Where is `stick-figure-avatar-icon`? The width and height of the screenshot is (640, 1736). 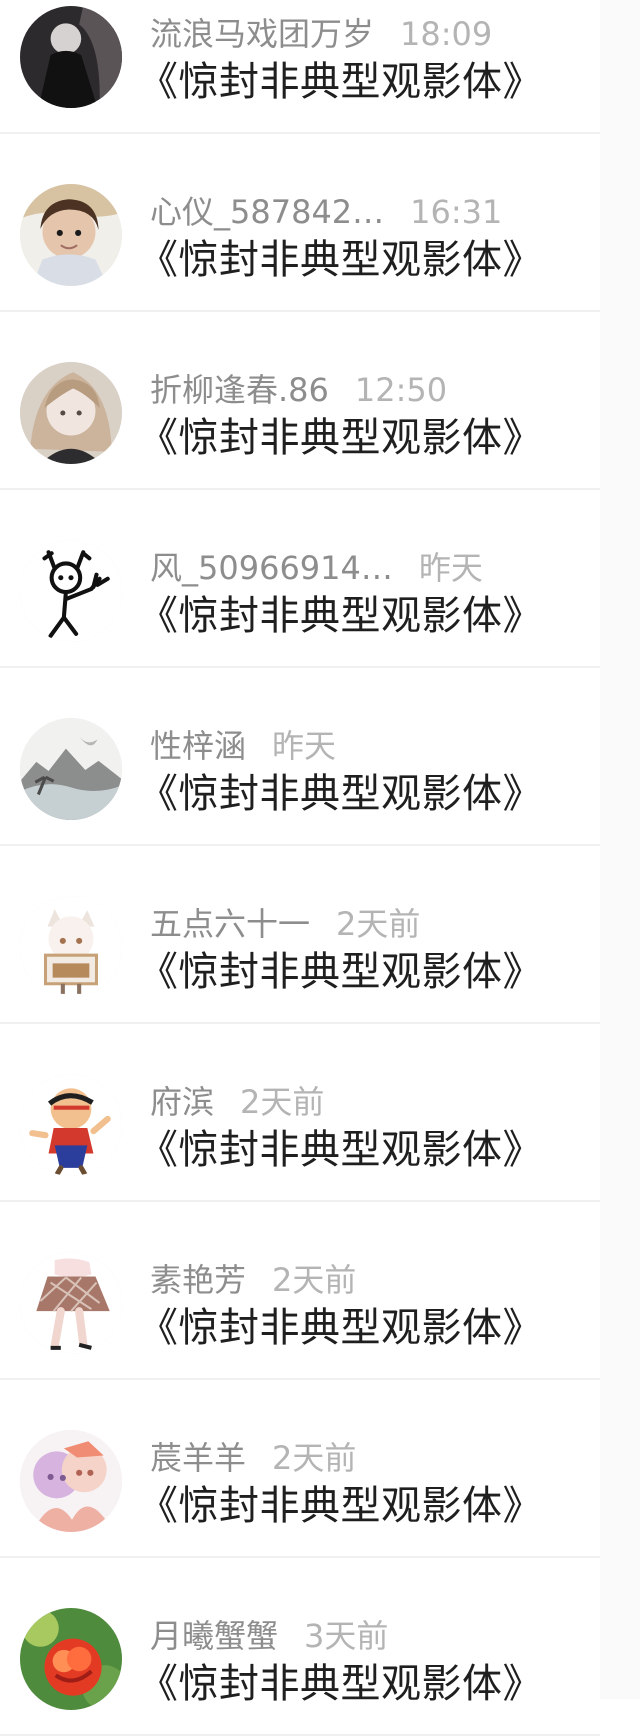 stick-figure-avatar-icon is located at coordinates (71, 591).